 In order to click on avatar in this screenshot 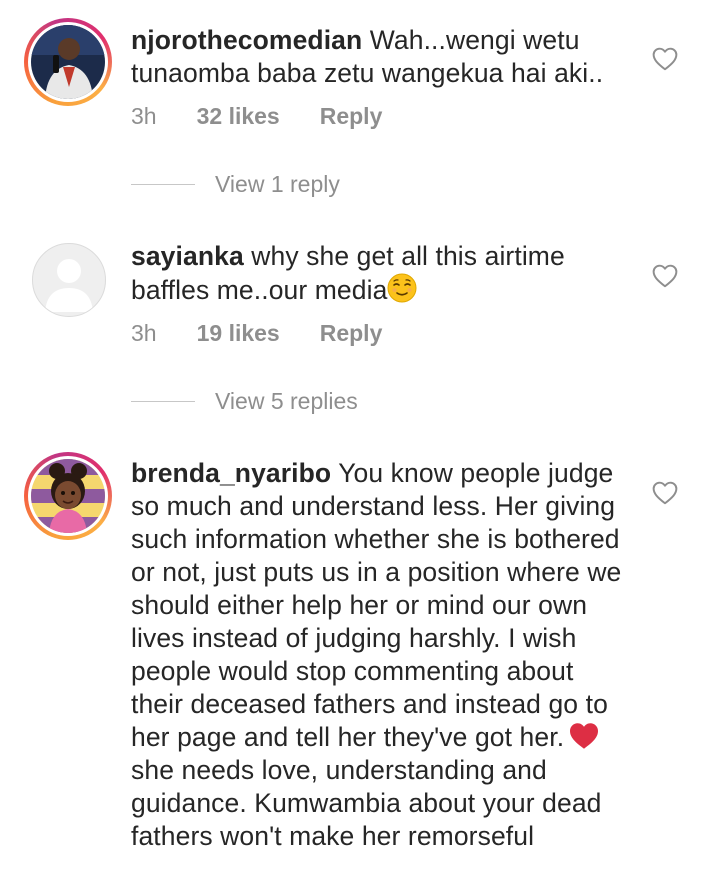, I will do `click(68, 496)`.